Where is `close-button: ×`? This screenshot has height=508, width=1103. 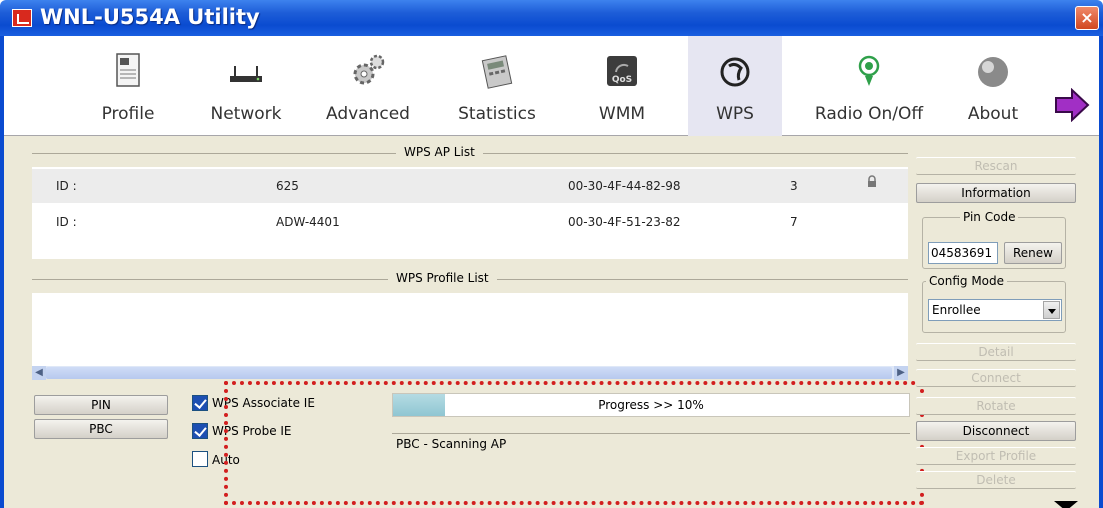
close-button: × is located at coordinates (1087, 18).